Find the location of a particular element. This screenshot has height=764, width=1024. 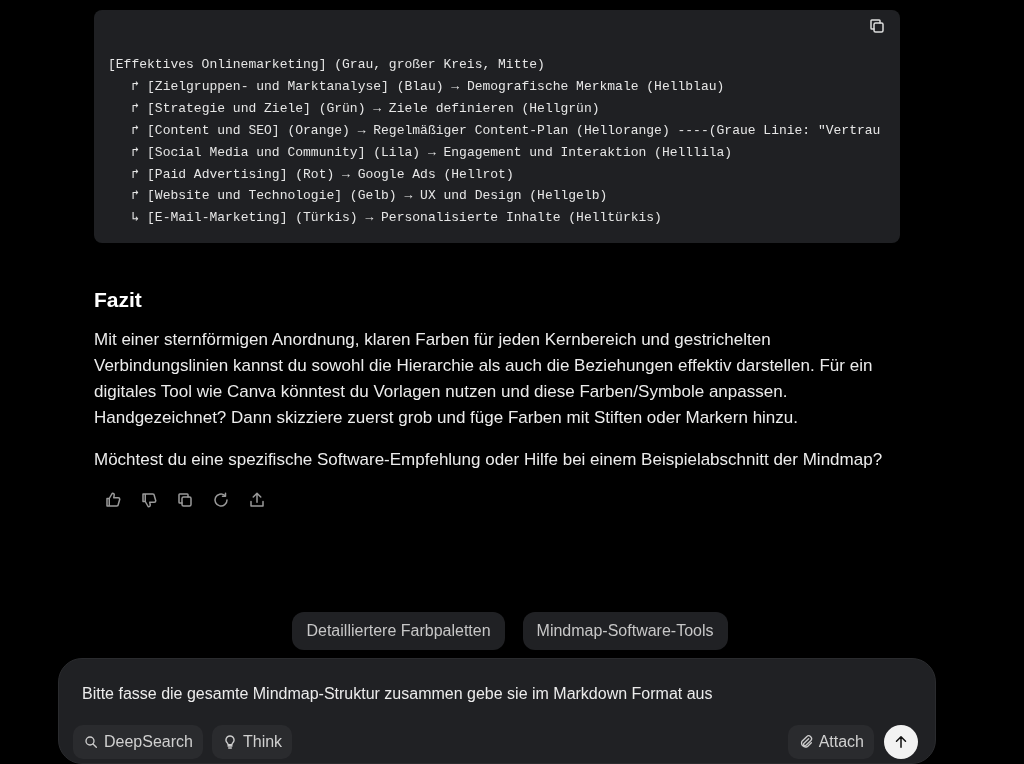

share-icon is located at coordinates (257, 500).